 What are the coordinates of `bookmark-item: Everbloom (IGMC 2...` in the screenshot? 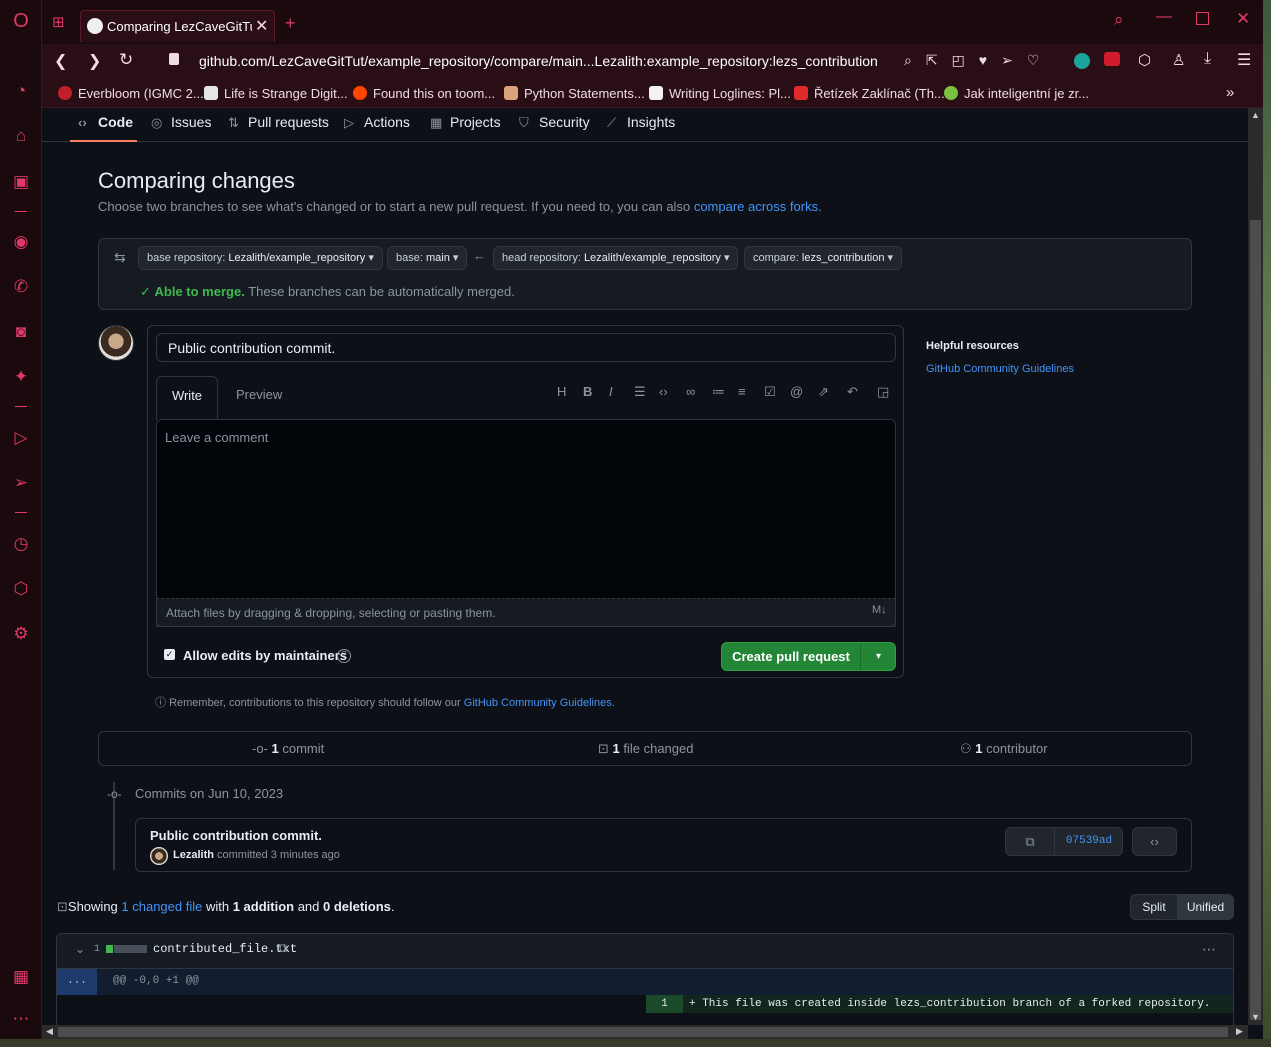 It's located at (131, 95).